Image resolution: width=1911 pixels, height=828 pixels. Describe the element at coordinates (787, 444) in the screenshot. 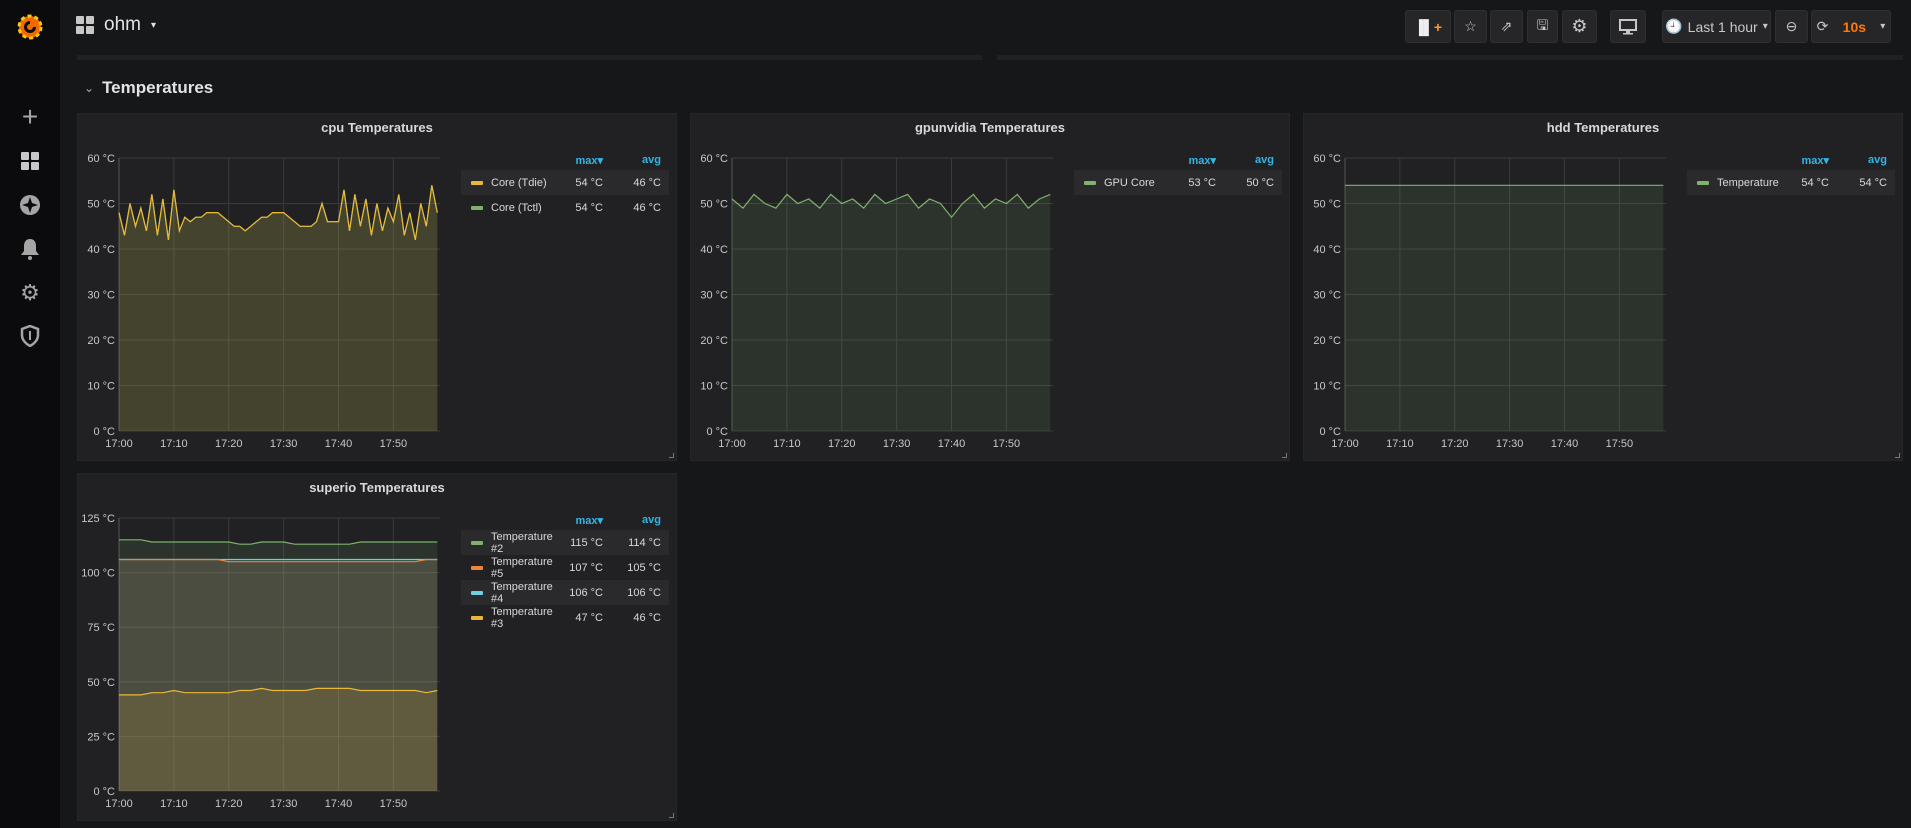

I see `x-tick-label: 17:10` at that location.